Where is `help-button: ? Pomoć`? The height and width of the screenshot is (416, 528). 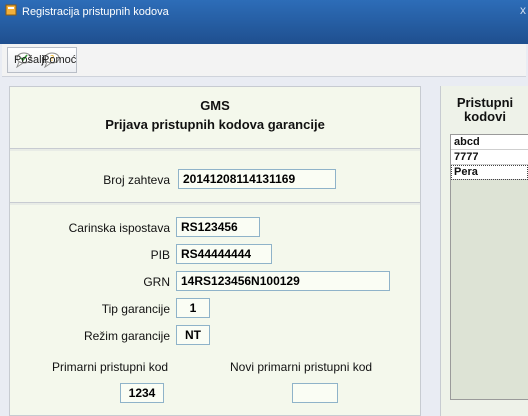 help-button: ? Pomoć is located at coordinates (59, 60).